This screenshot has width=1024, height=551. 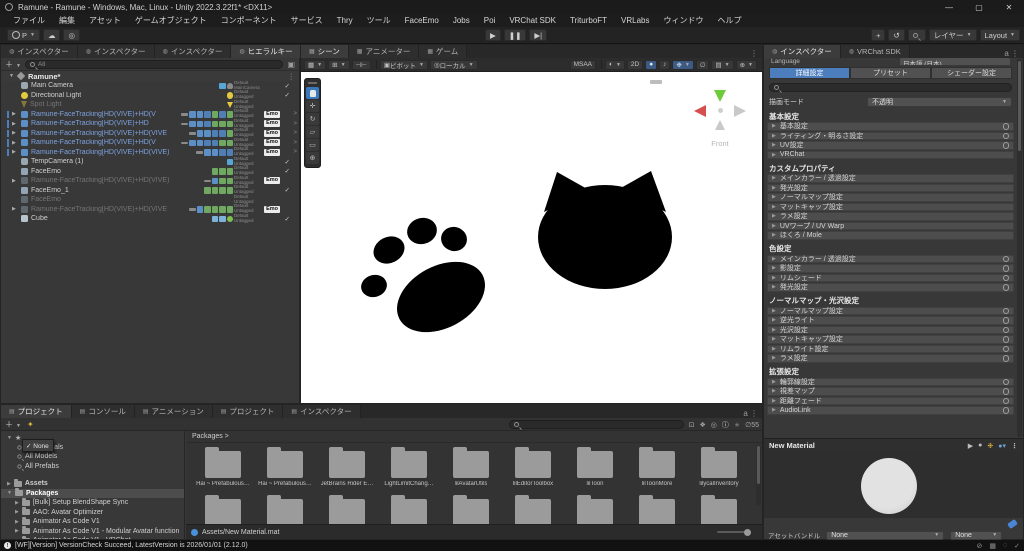 I want to click on filter-popup: ✓ None, so click(x=38, y=445).